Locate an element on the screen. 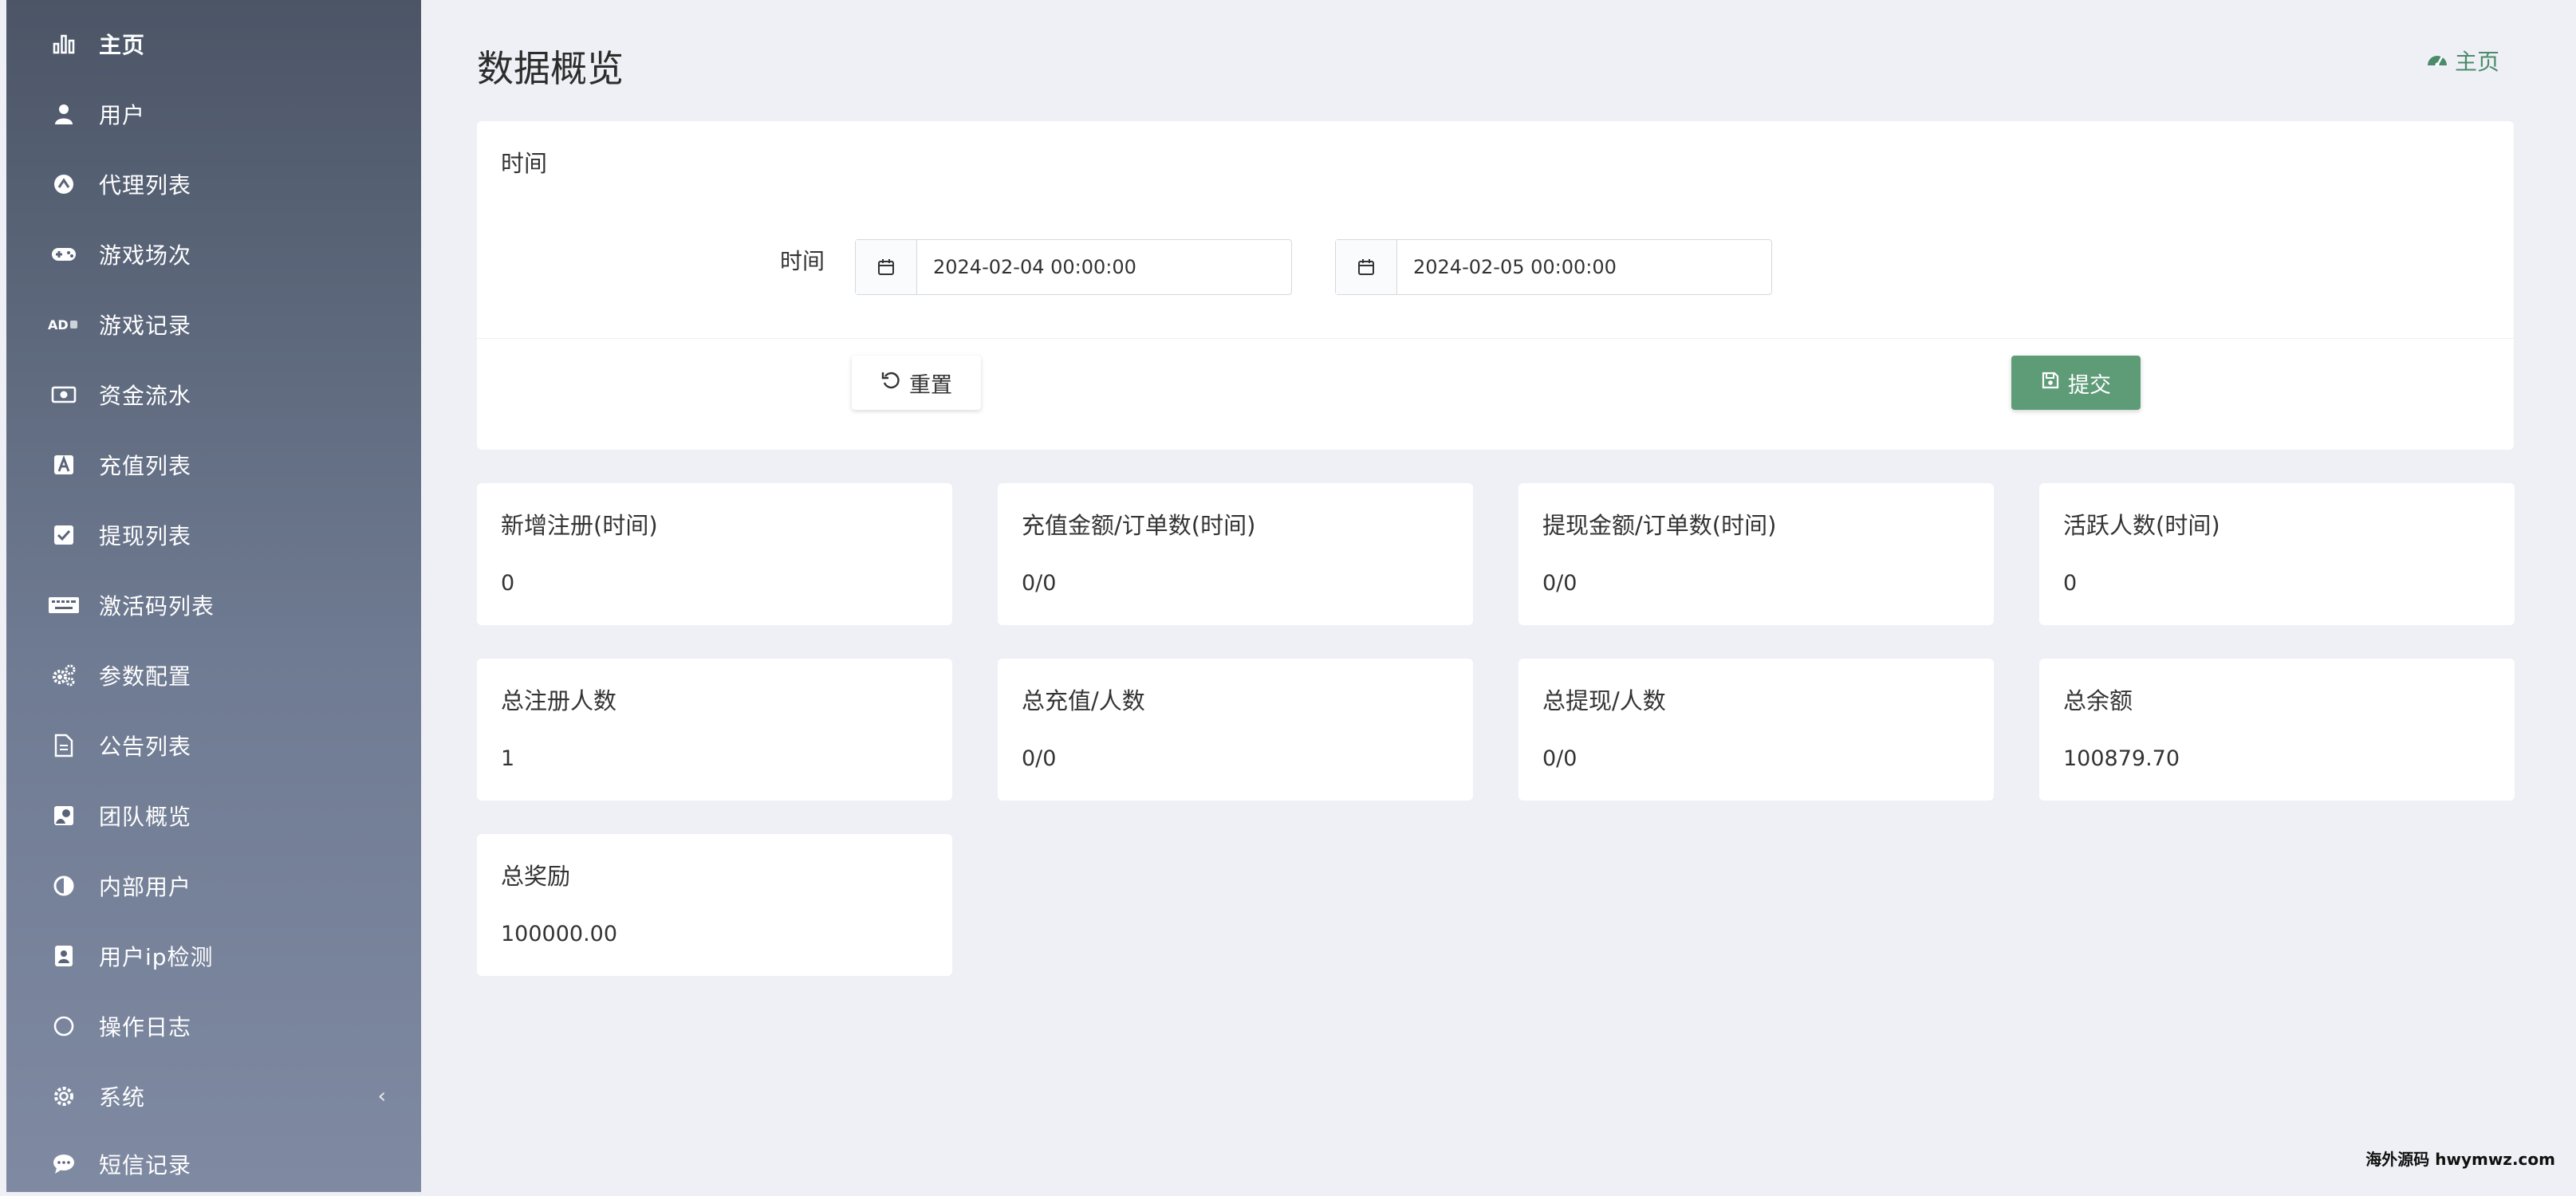 The height and width of the screenshot is (1196, 2576). sidebar-item-label: 系统 is located at coordinates (122, 1097).